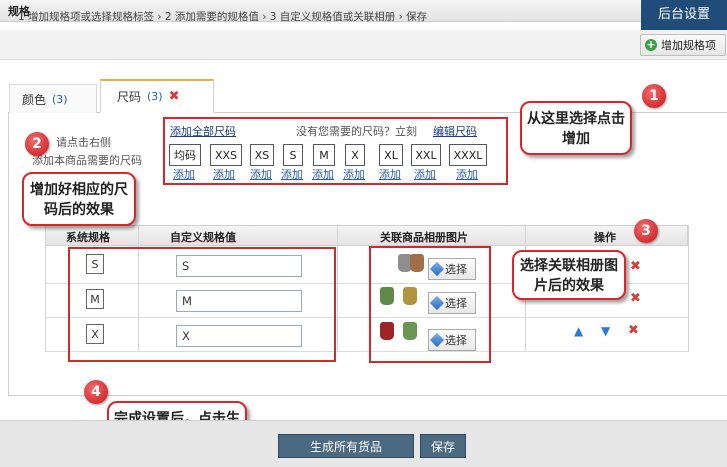  What do you see at coordinates (569, 275) in the screenshot?
I see `callout-step-3: 选择关联相册图片后的效果` at bounding box center [569, 275].